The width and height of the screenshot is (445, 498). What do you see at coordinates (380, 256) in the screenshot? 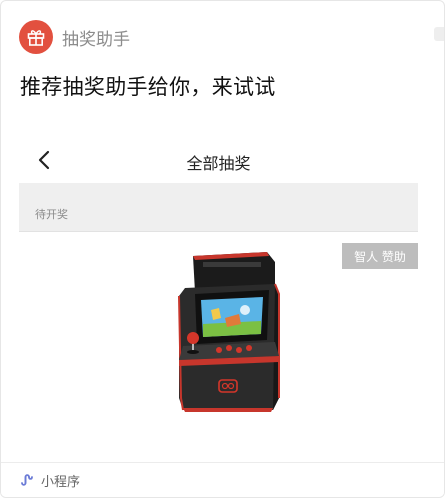
I see `sponsor-badge: 智人 赞助` at bounding box center [380, 256].